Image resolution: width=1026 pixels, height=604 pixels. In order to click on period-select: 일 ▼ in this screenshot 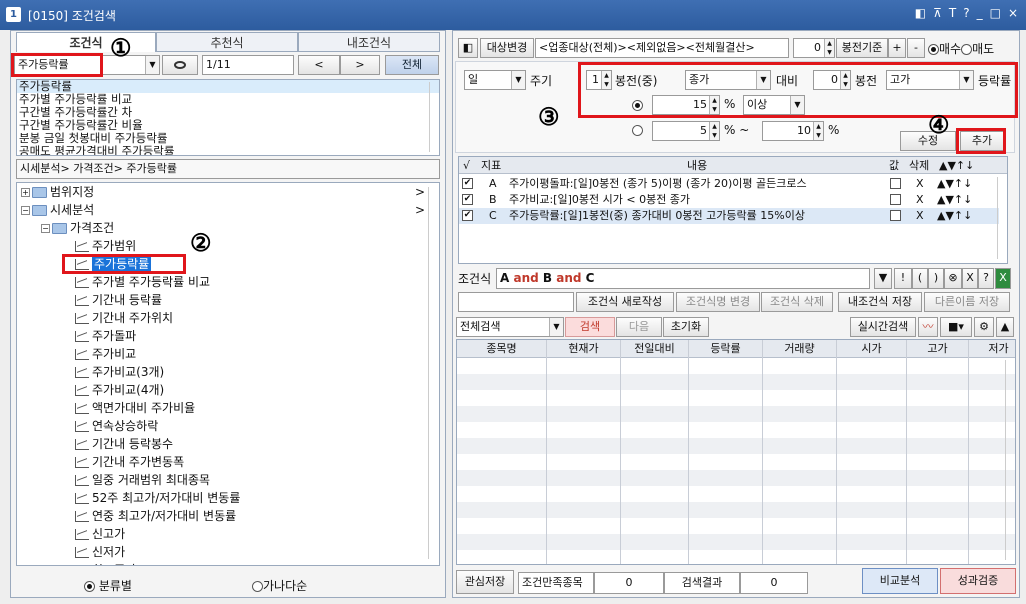, I will do `click(495, 80)`.